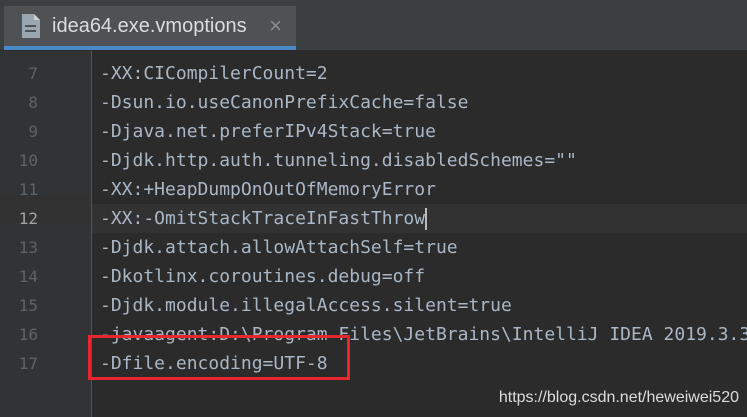 This screenshot has height=417, width=747. What do you see at coordinates (306, 305) in the screenshot?
I see `code-line-text: -Djdk.module.illegalAccess.silent=true` at bounding box center [306, 305].